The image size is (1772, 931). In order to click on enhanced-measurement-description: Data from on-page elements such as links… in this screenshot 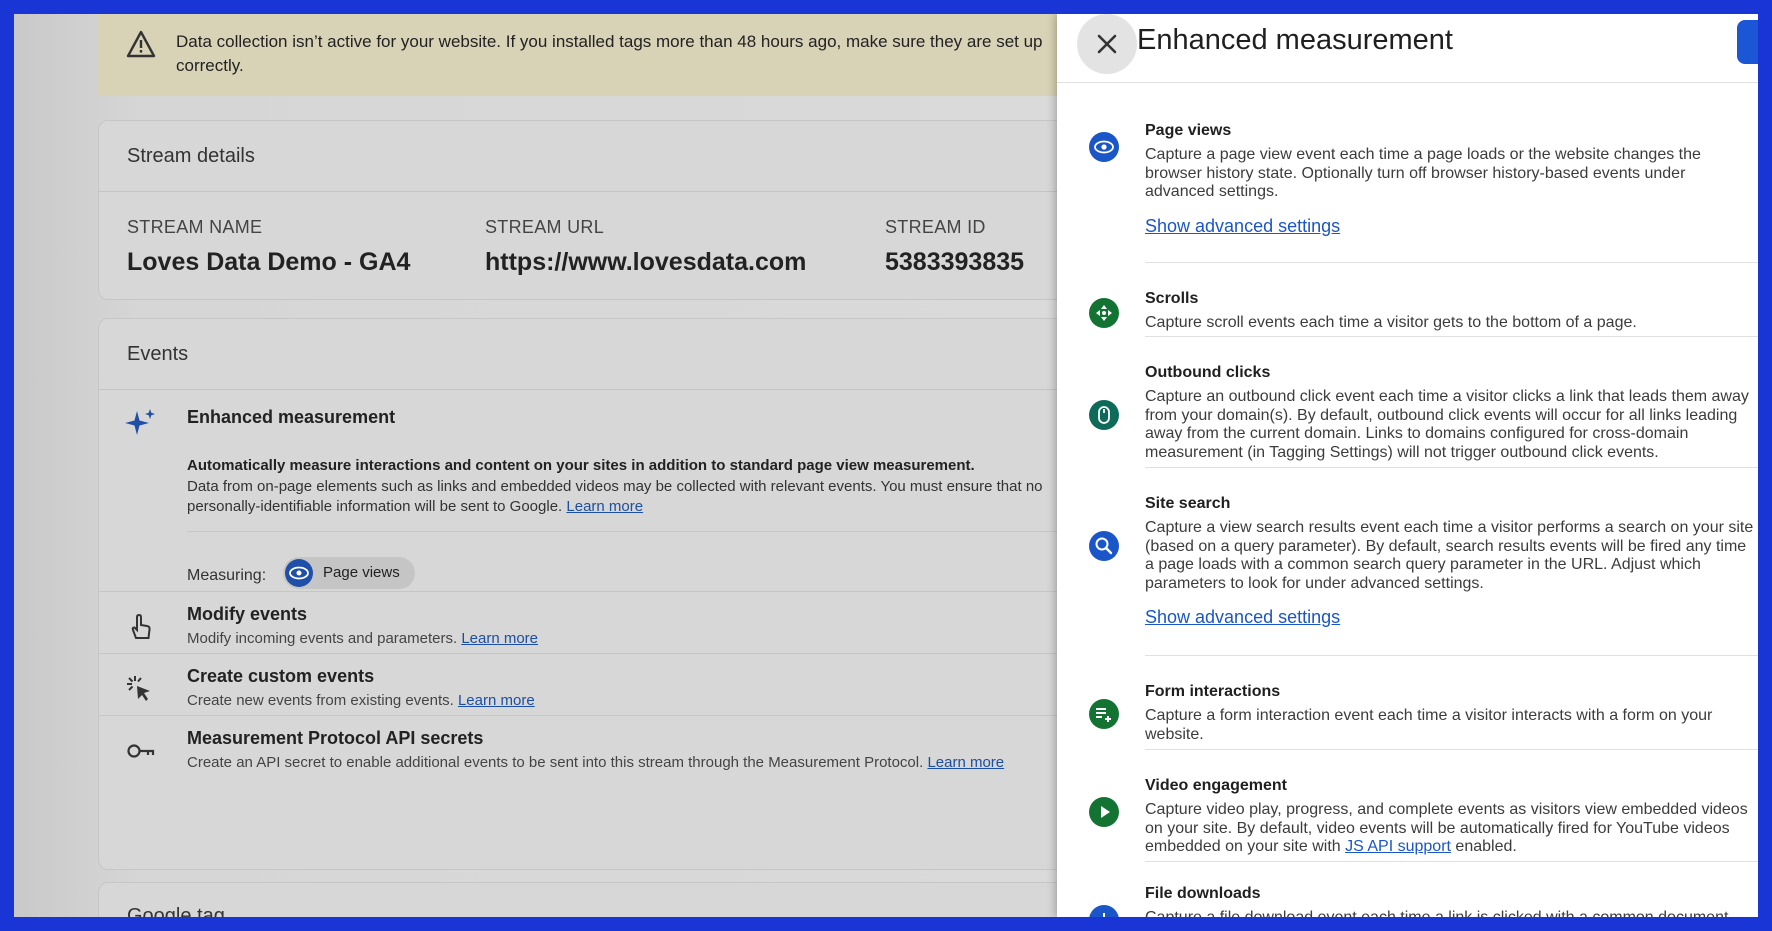, I will do `click(632, 497)`.